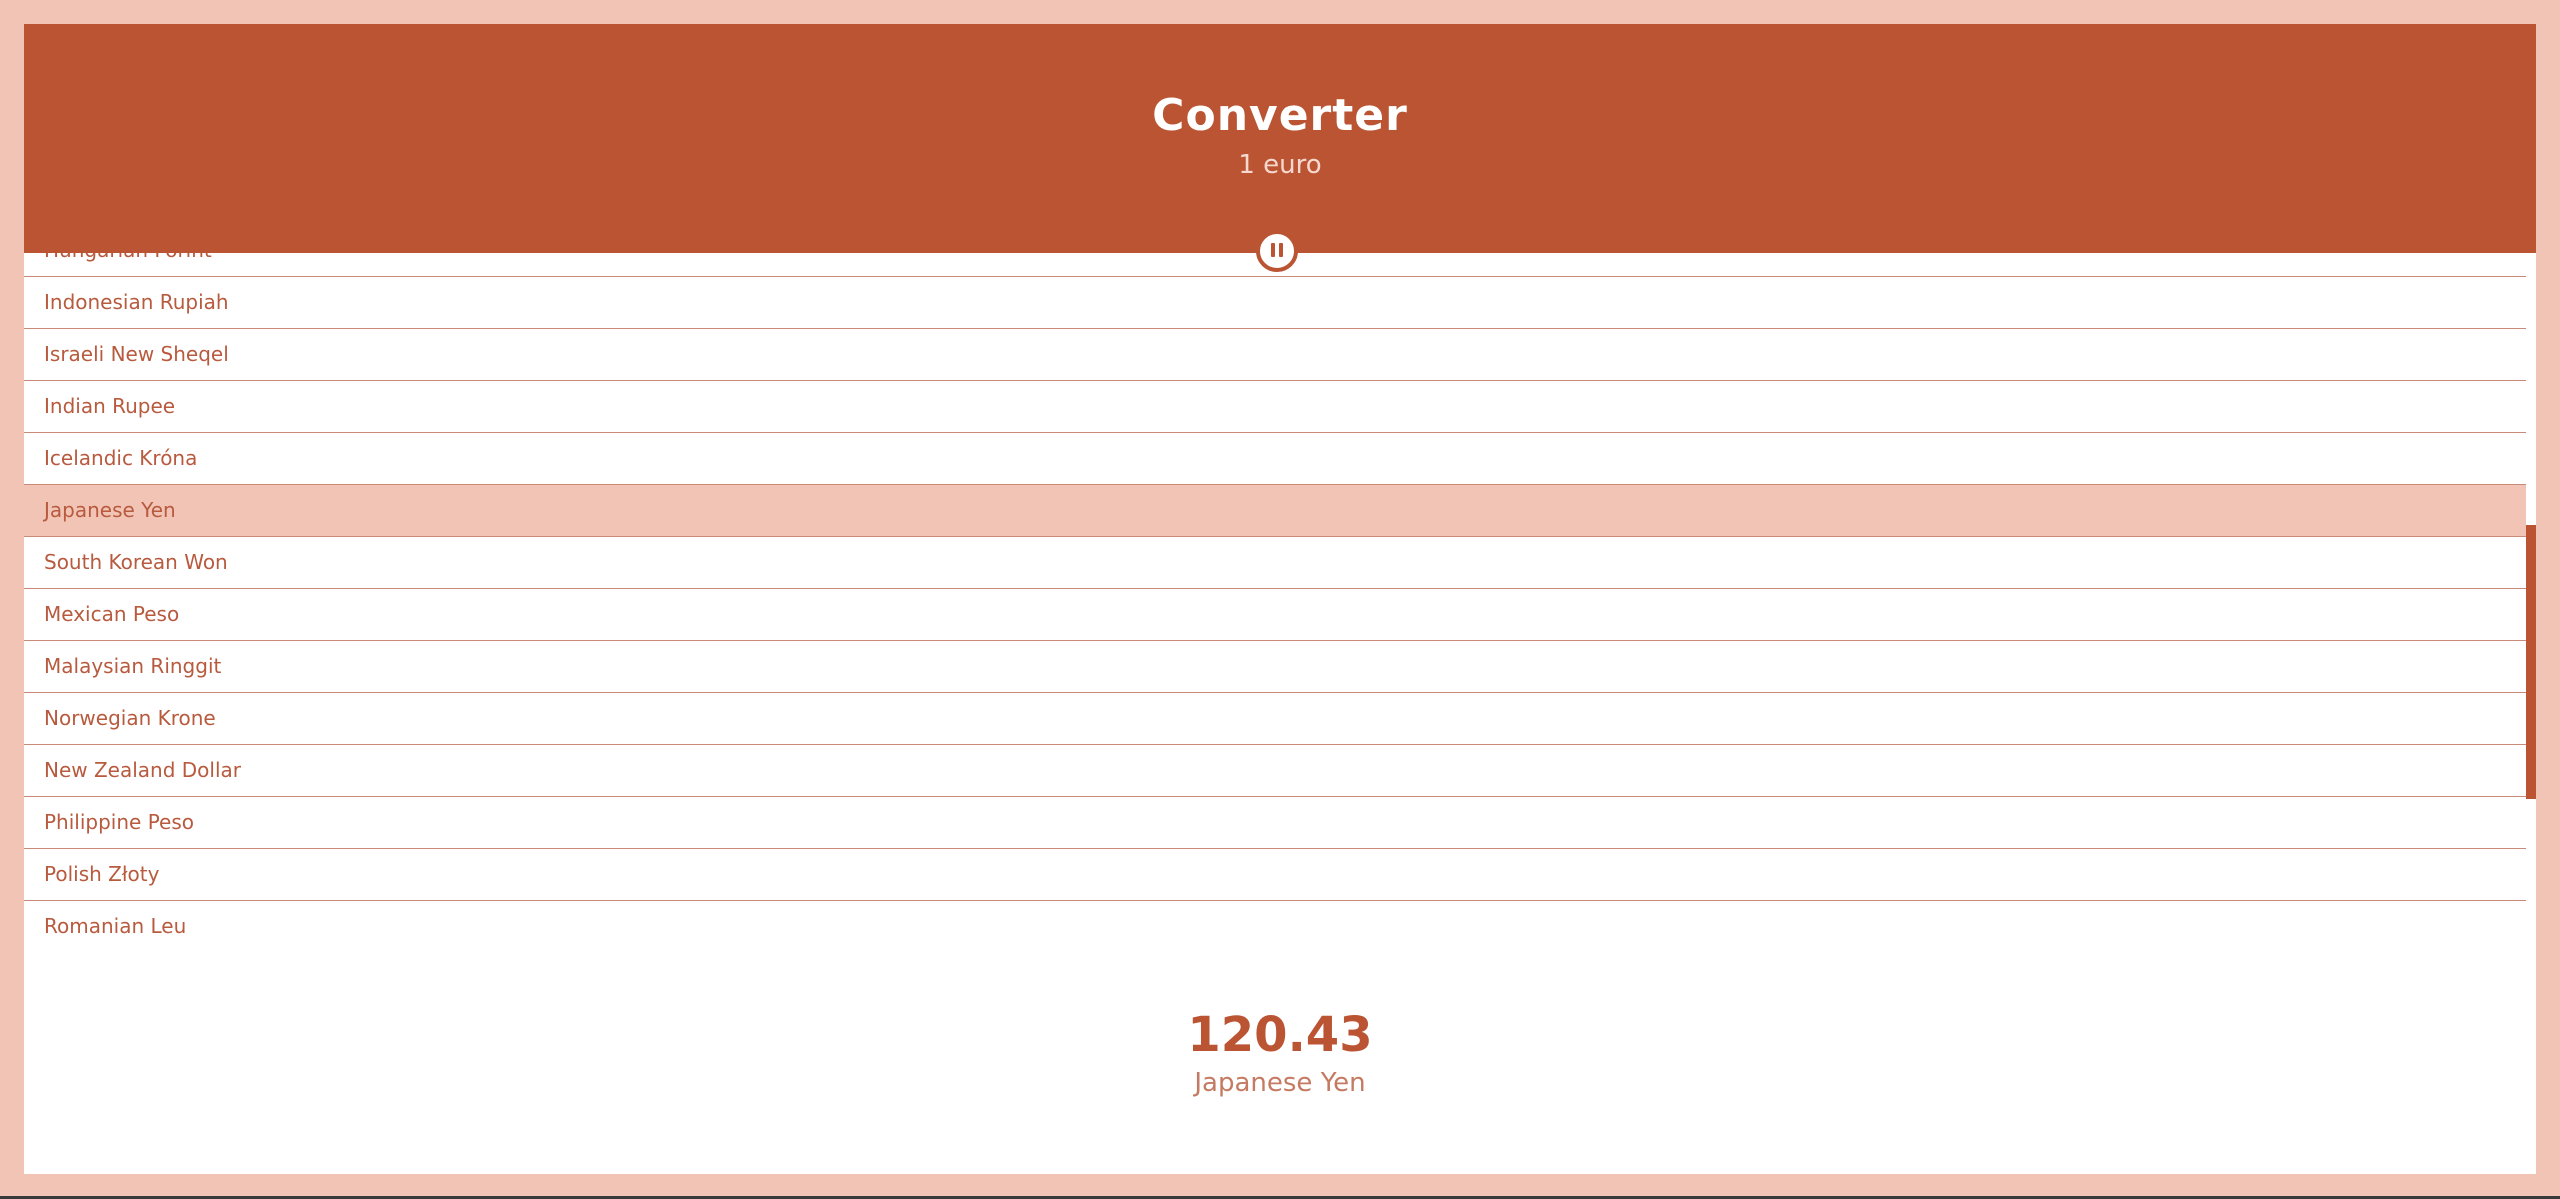 The width and height of the screenshot is (2560, 1199). Describe the element at coordinates (2531, 662) in the screenshot. I see `list-scrollbar` at that location.